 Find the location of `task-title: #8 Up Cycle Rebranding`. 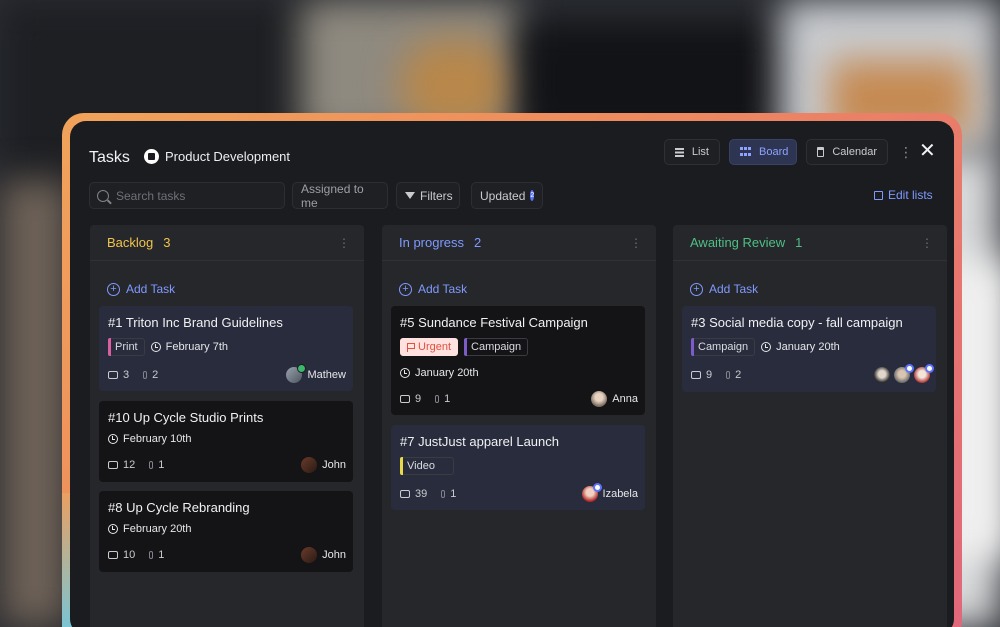

task-title: #8 Up Cycle Rebranding is located at coordinates (179, 507).